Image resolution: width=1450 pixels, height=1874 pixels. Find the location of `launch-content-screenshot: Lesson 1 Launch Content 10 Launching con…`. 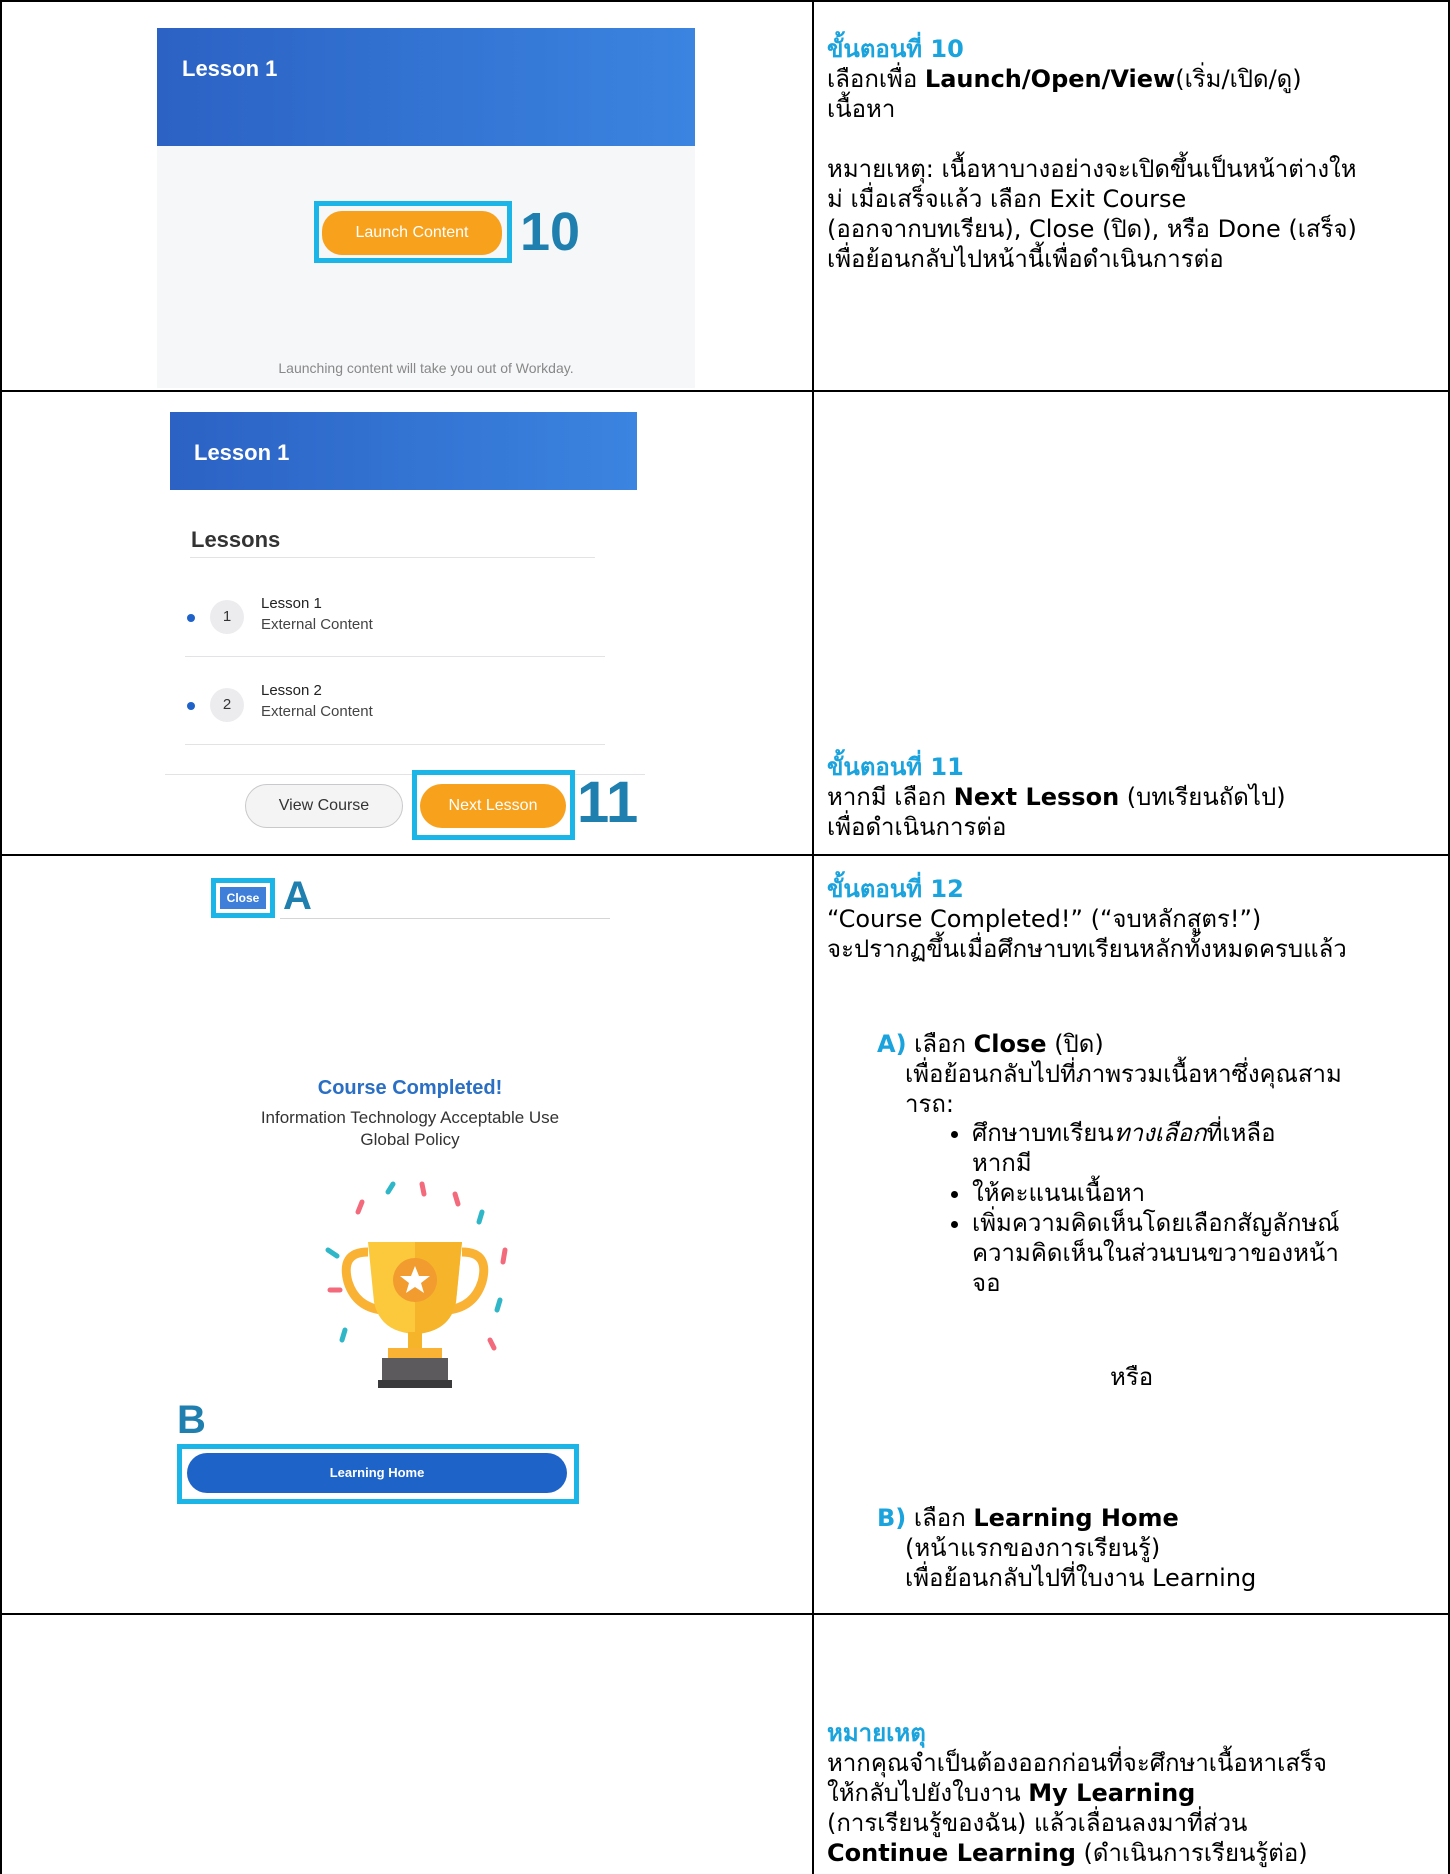

launch-content-screenshot: Lesson 1 Launch Content 10 Launching con… is located at coordinates (426, 208).